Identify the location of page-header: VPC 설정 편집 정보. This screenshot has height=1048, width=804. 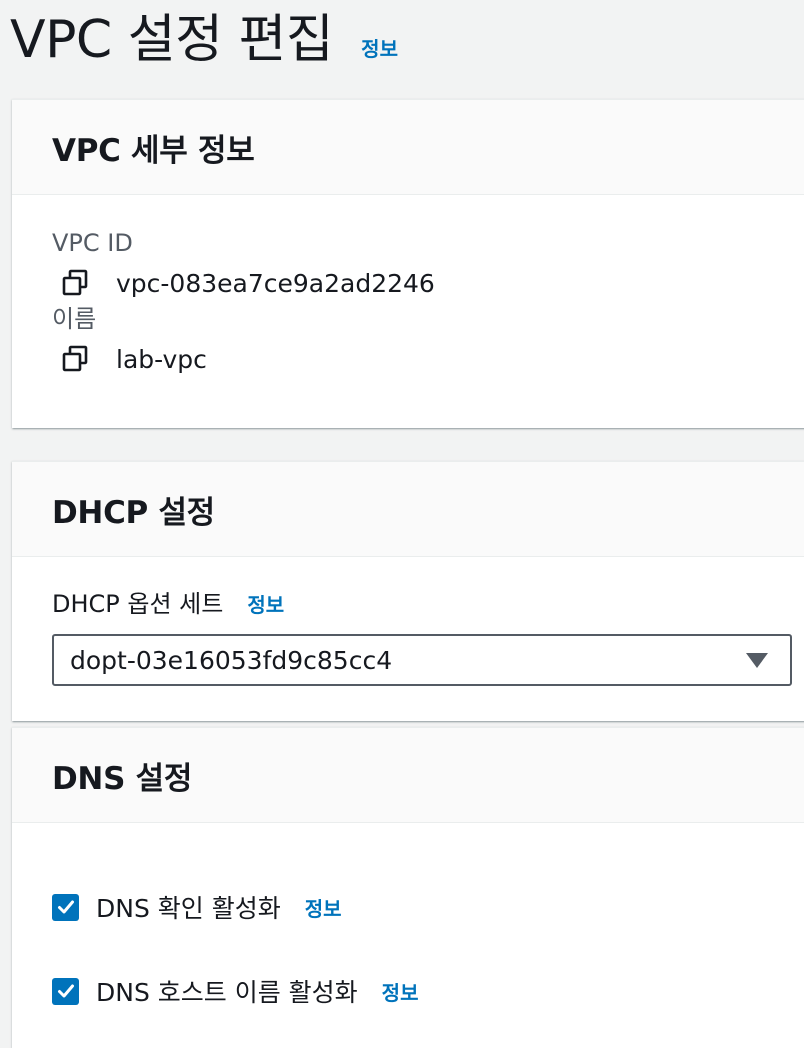
(204, 40).